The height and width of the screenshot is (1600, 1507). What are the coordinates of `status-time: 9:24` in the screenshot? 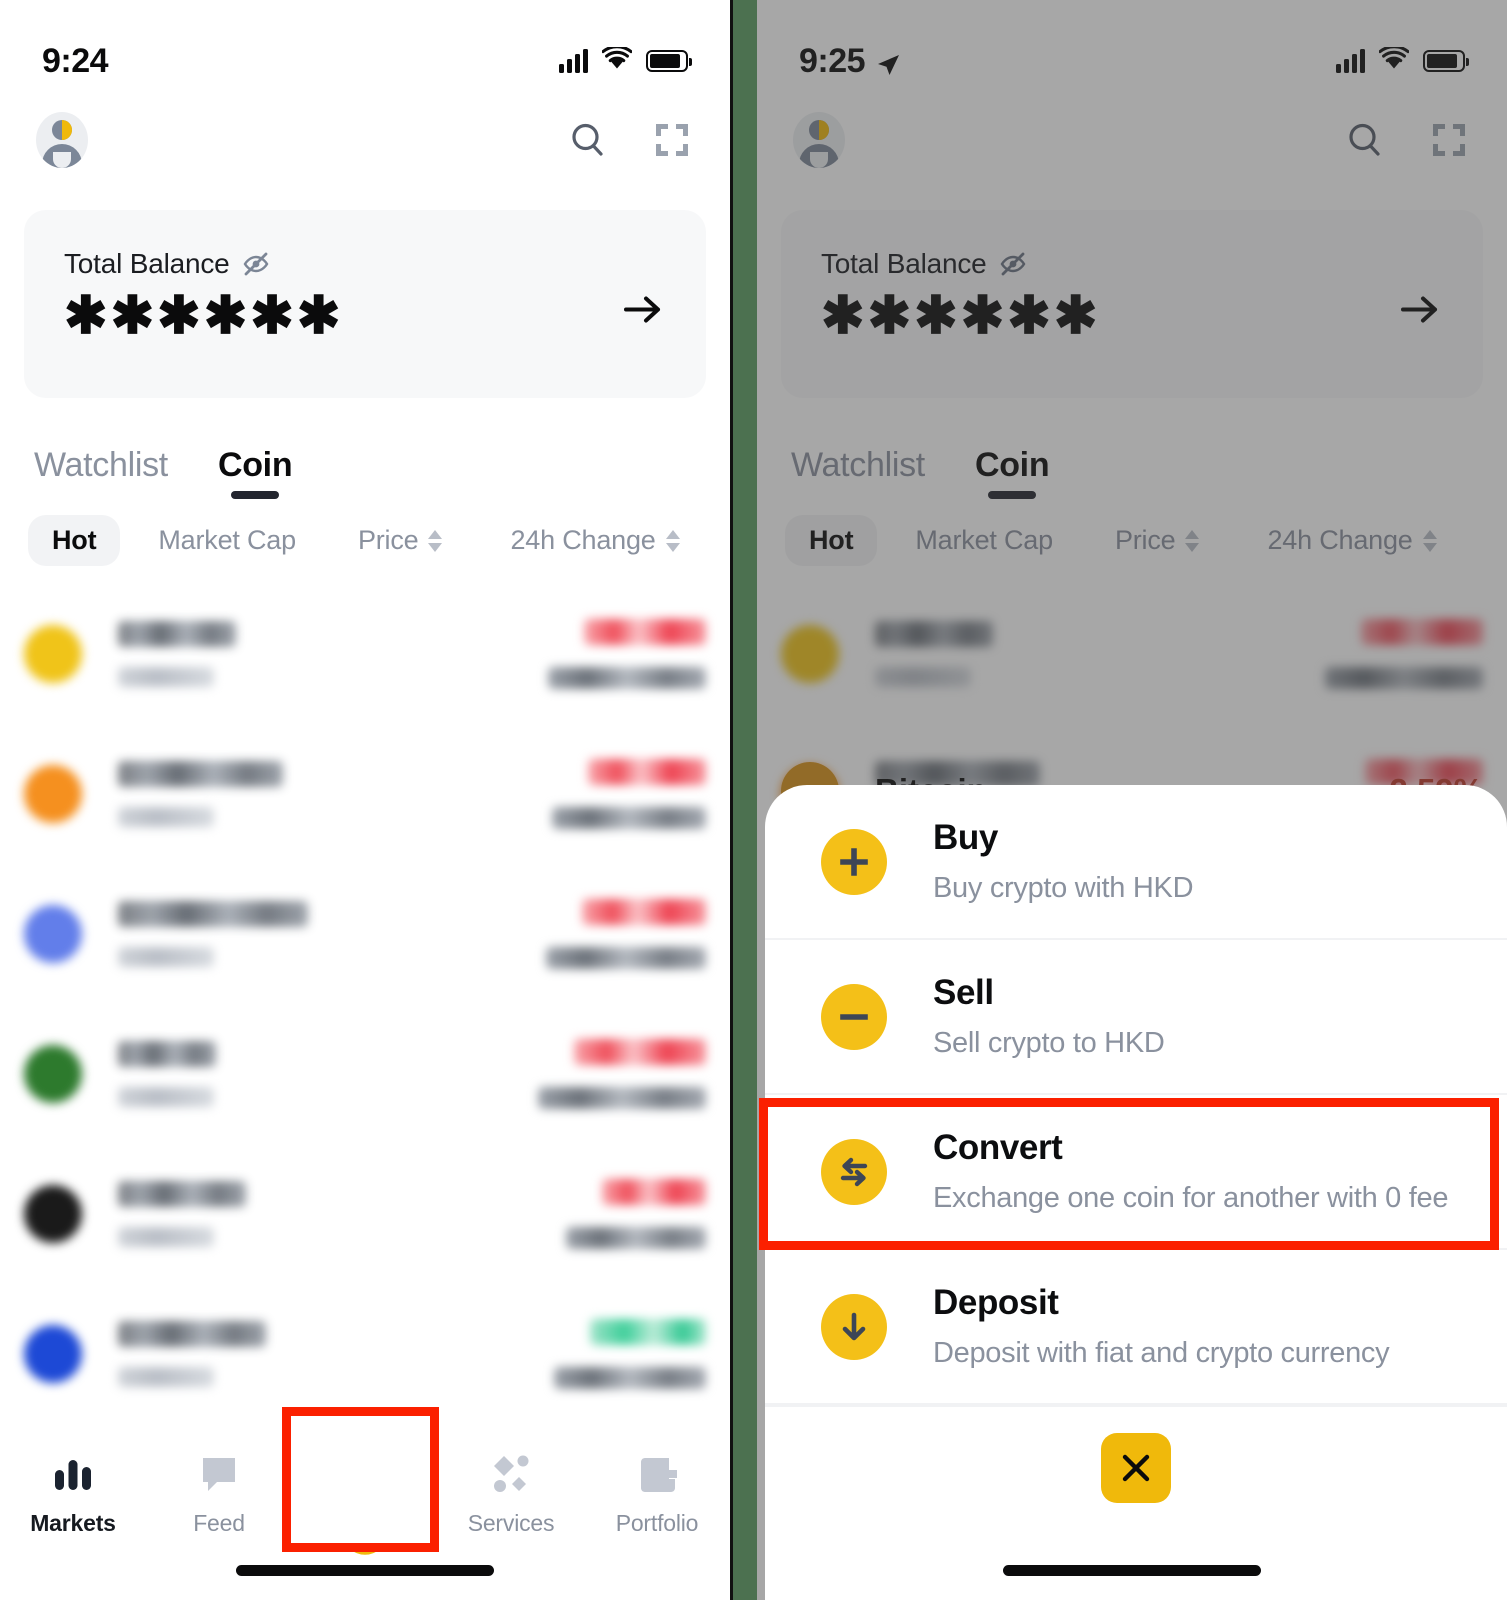 It's located at (75, 61).